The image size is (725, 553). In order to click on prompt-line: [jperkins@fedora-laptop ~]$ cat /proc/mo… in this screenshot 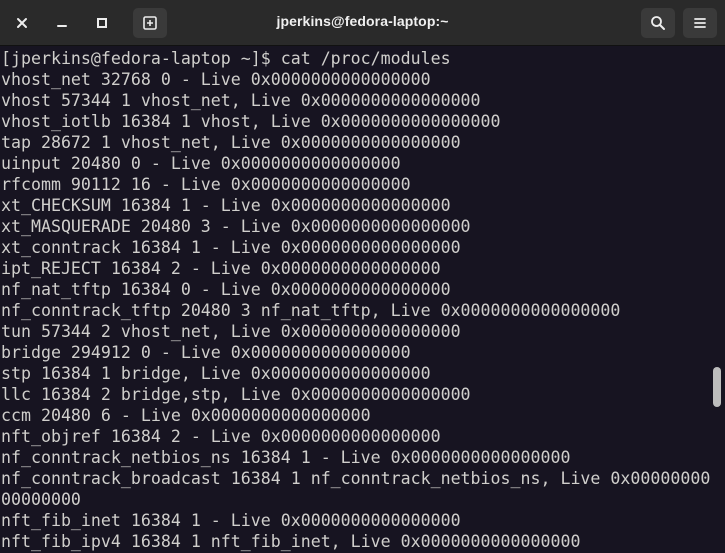, I will do `click(226, 58)`.